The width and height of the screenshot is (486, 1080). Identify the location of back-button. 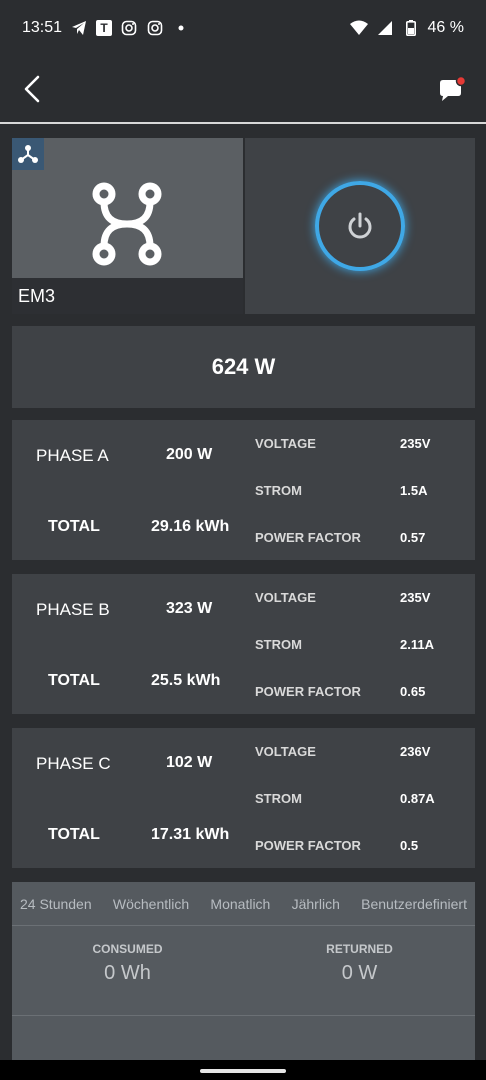
(33, 89).